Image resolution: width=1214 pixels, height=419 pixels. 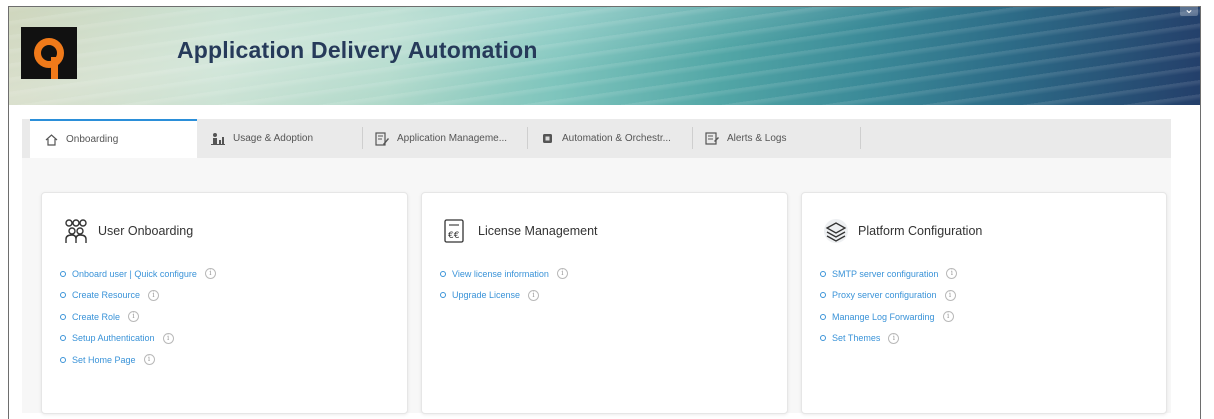 I want to click on link-set-themes: Set Themes i, so click(x=888, y=339).